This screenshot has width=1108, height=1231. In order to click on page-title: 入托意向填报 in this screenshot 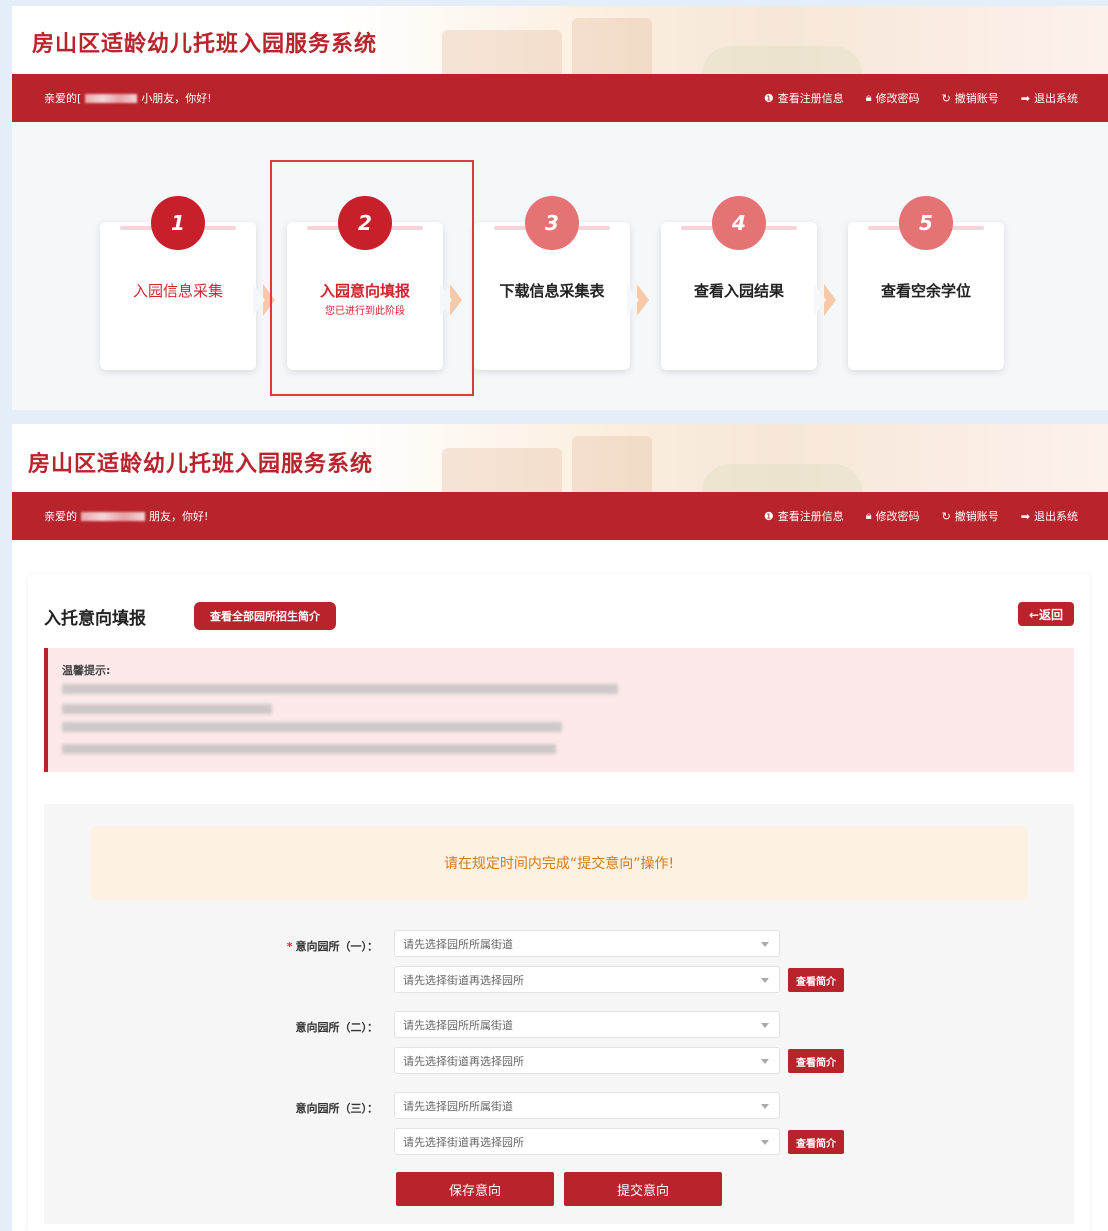, I will do `click(95, 619)`.